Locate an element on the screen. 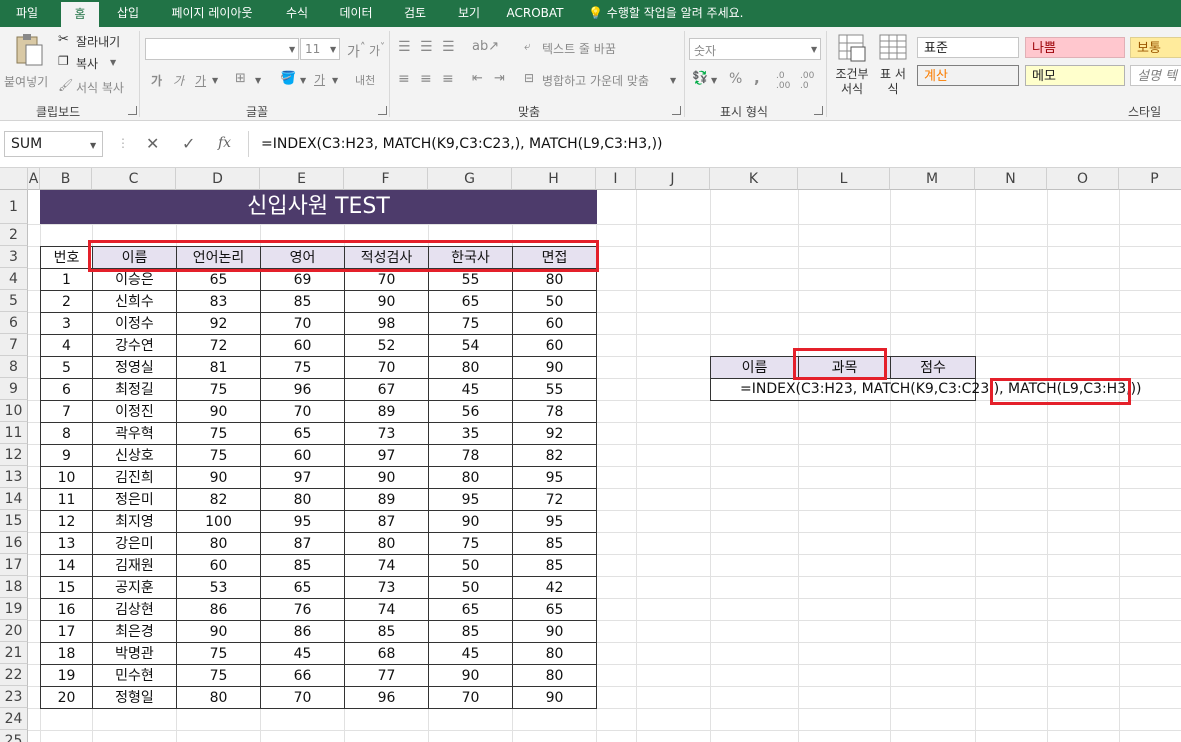 The height and width of the screenshot is (742, 1181). row-header-14: 14 is located at coordinates (14, 499).